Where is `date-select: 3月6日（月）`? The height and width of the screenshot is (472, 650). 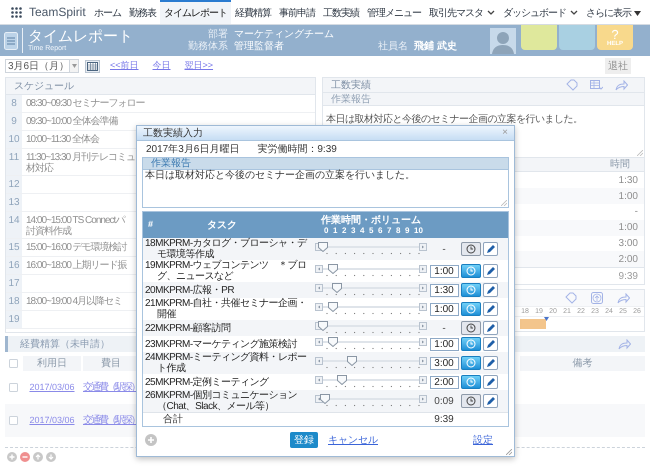
date-select: 3月6日（月） is located at coordinates (42, 66).